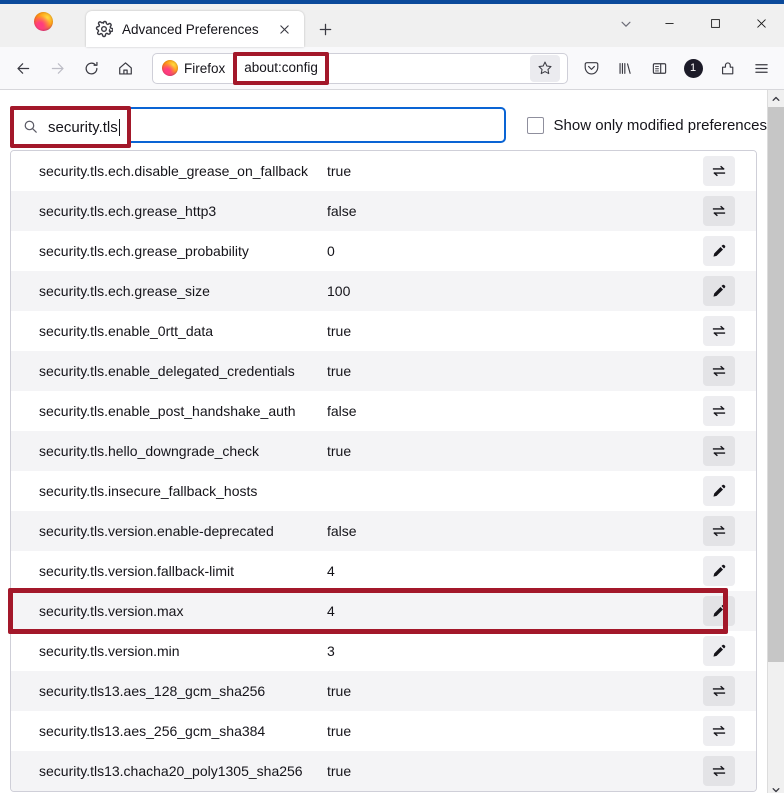 The height and width of the screenshot is (793, 784). I want to click on search-input-value: security.tls, so click(83, 127).